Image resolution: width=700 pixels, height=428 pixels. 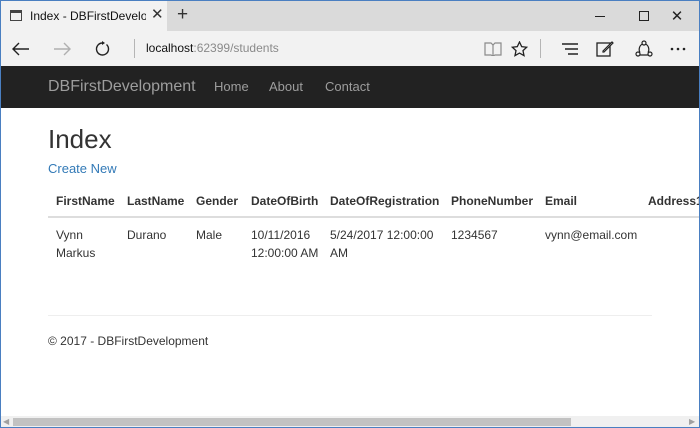 What do you see at coordinates (385, 201) in the screenshot?
I see `header-dateofregistration: DateOfRegistration` at bounding box center [385, 201].